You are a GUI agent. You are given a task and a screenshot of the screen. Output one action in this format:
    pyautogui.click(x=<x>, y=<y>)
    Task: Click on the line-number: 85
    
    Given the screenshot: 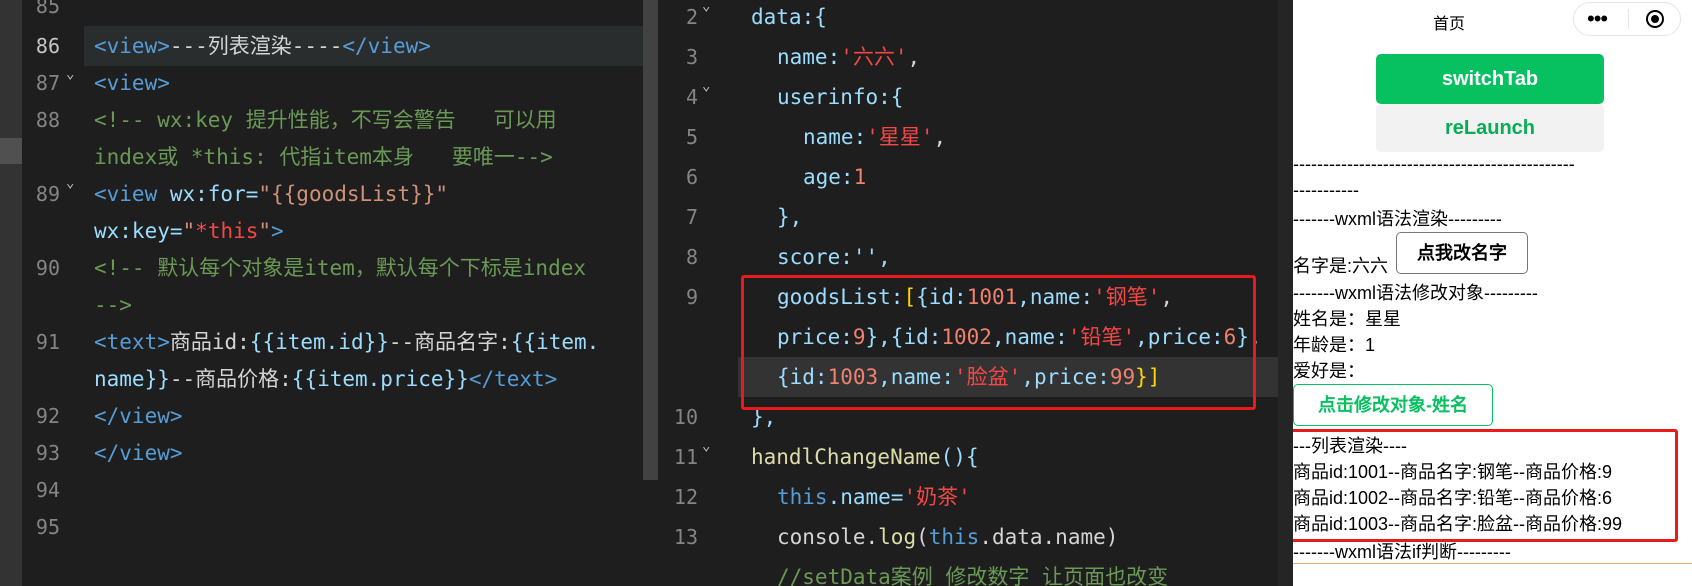 What is the action you would take?
    pyautogui.click(x=47, y=9)
    